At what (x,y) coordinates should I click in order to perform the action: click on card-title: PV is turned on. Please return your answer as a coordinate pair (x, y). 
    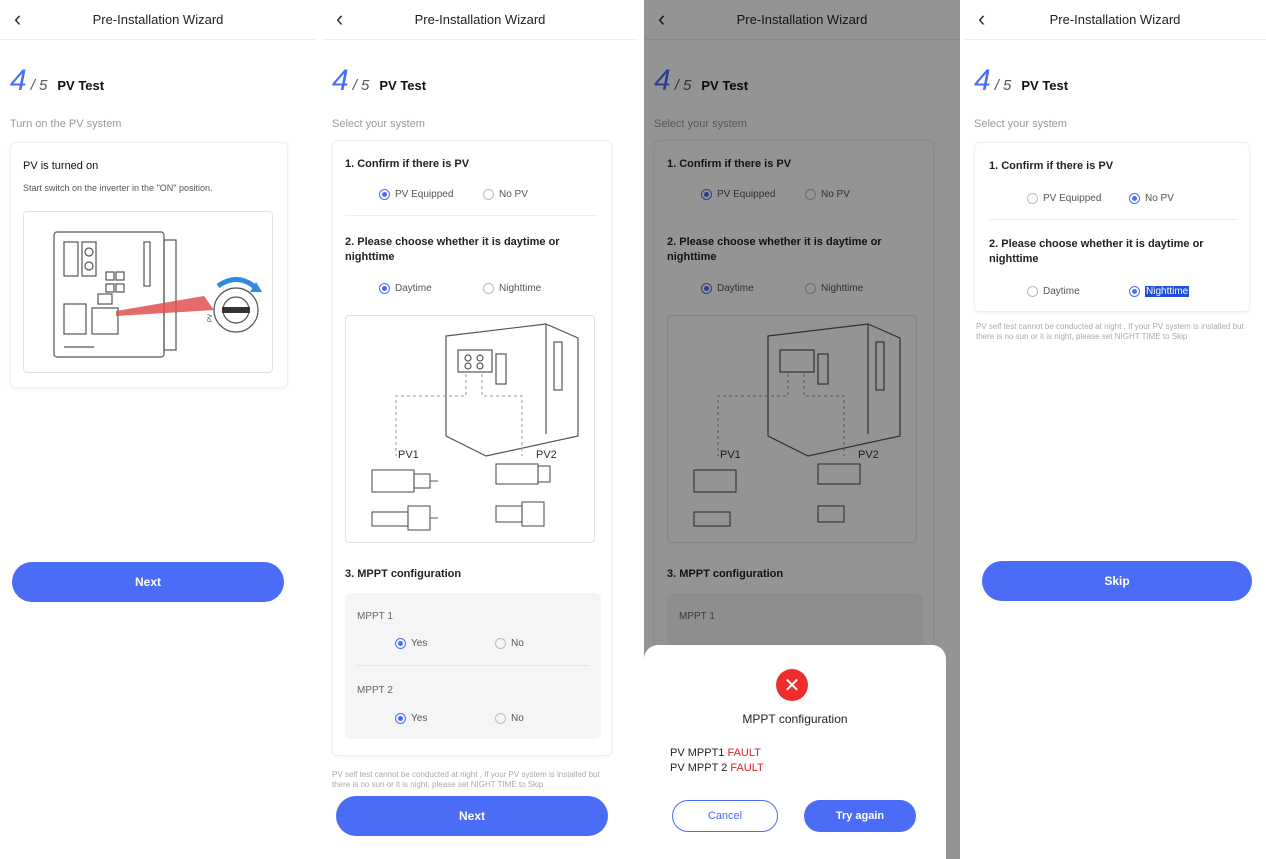
    Looking at the image, I should click on (61, 166).